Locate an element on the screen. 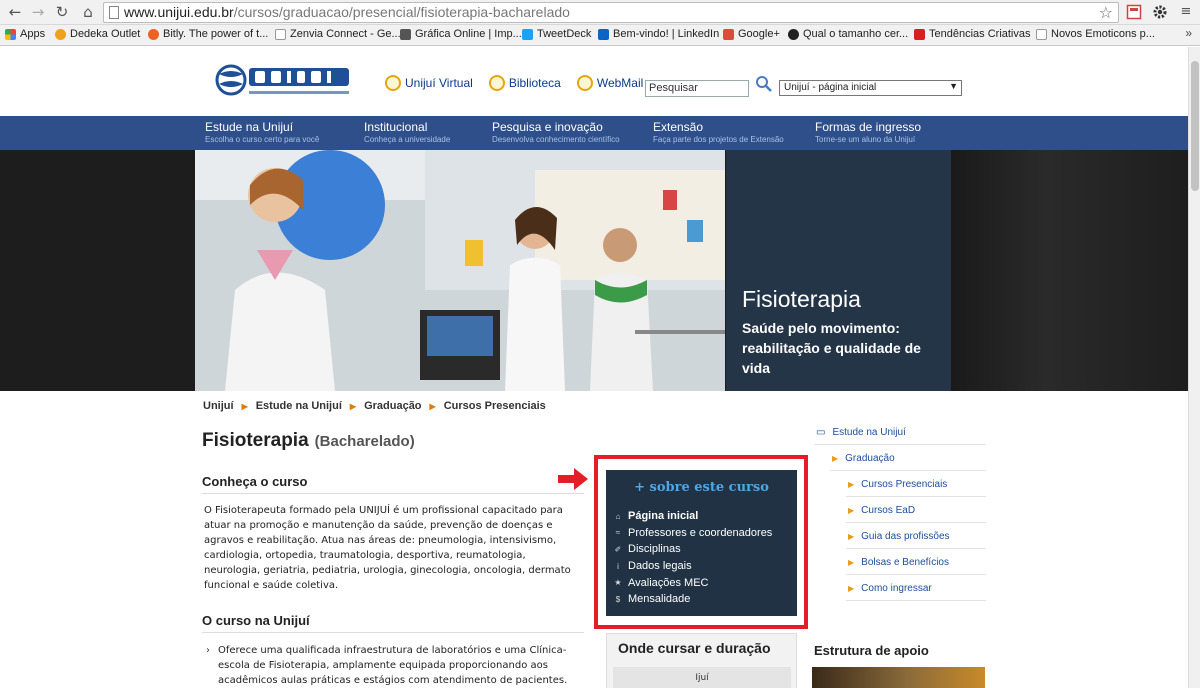 The height and width of the screenshot is (688, 1200). bookmark-apps: Apps is located at coordinates (25, 34).